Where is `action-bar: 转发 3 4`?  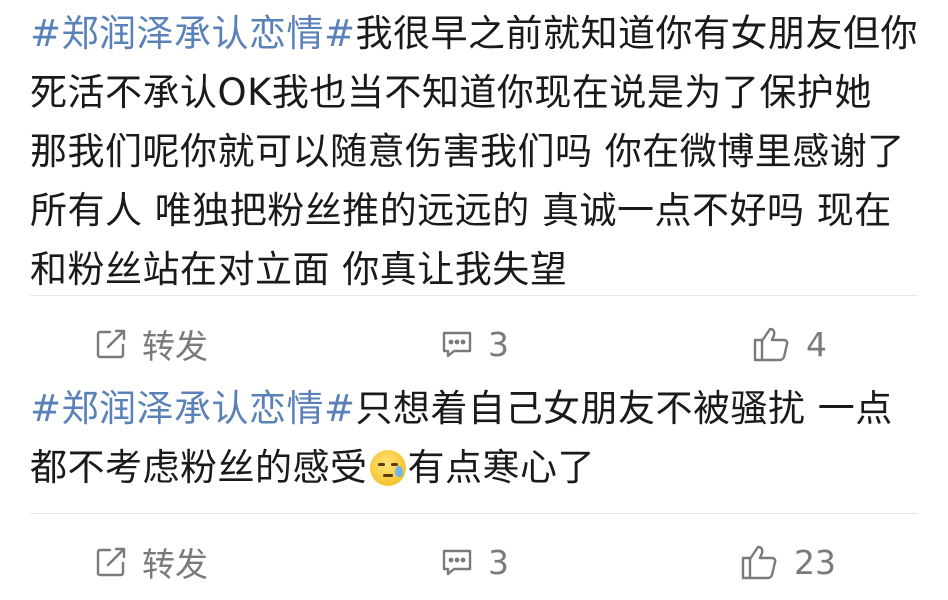
action-bar: 转发 3 4 is located at coordinates (474, 344).